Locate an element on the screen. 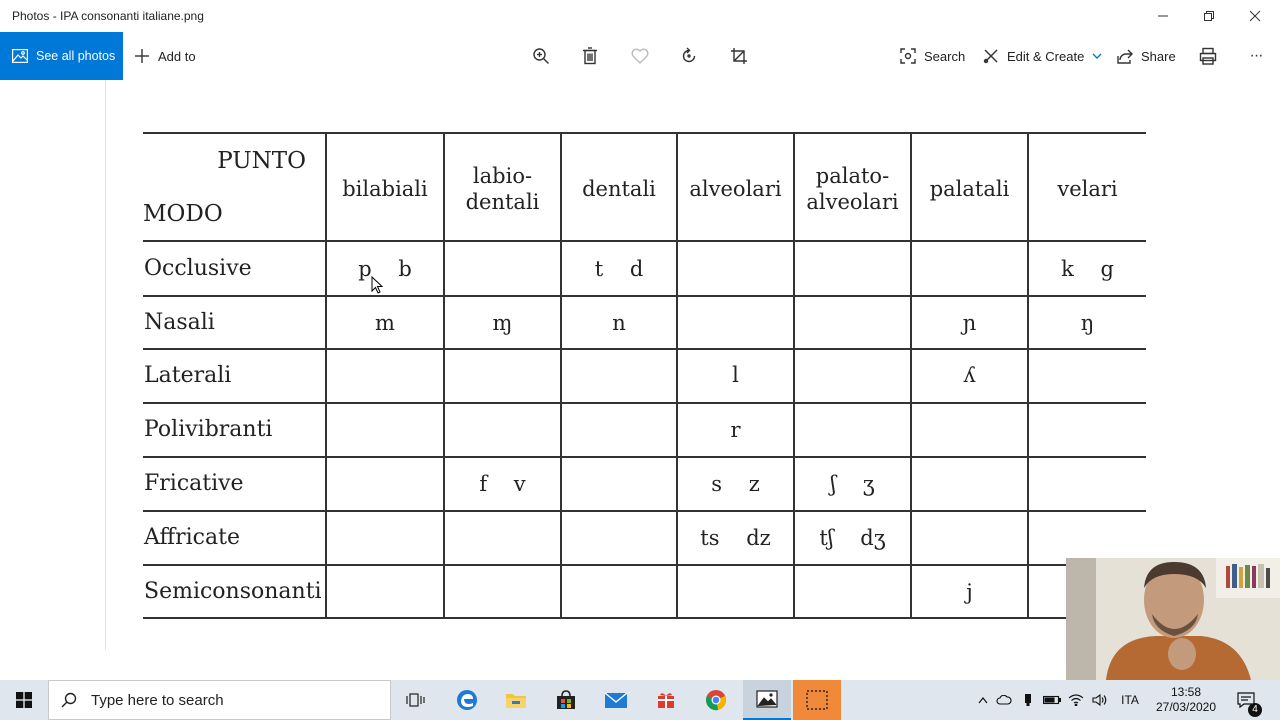 Image resolution: width=1280 pixels, height=720 pixels. edge-browser-button is located at coordinates (467, 700).